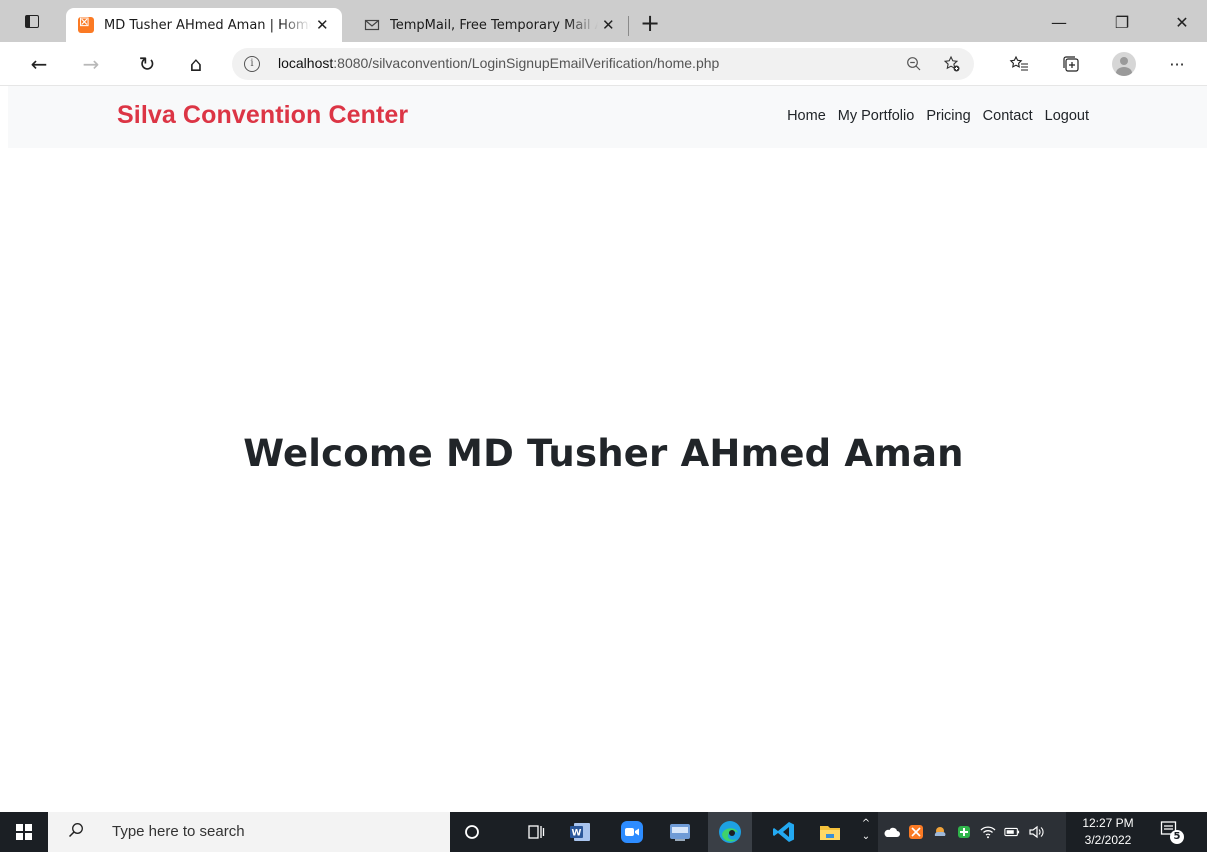 The image size is (1207, 852). What do you see at coordinates (1012, 832) in the screenshot?
I see `battery-icon` at bounding box center [1012, 832].